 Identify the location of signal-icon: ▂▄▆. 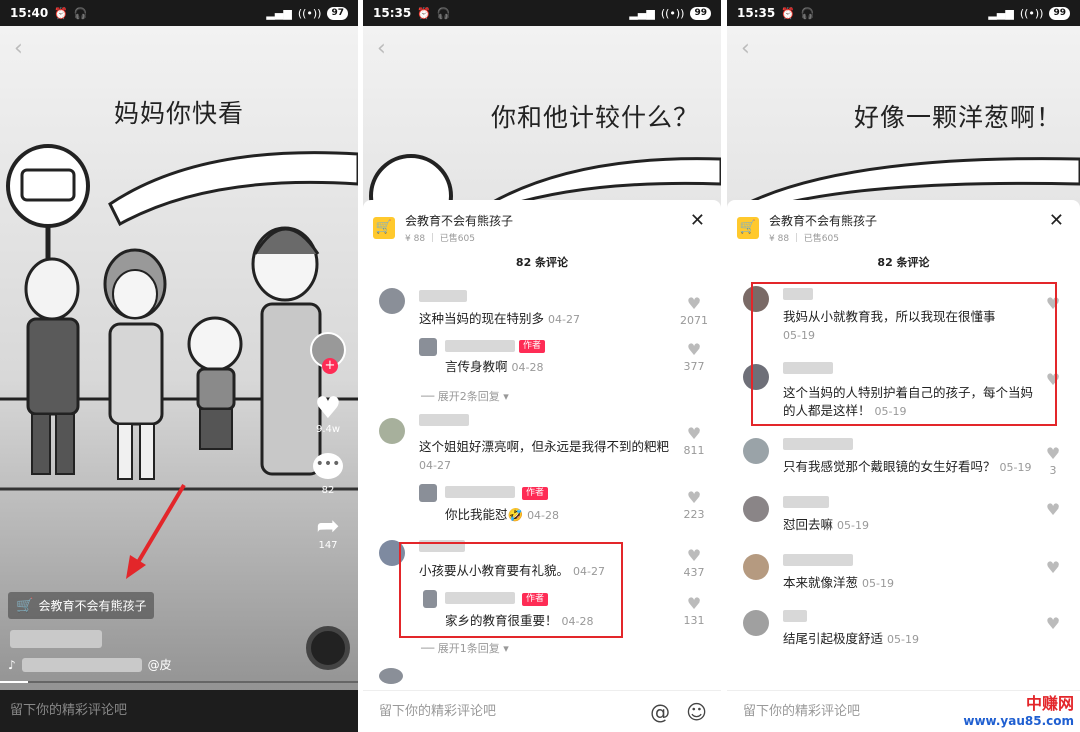
(279, 13).